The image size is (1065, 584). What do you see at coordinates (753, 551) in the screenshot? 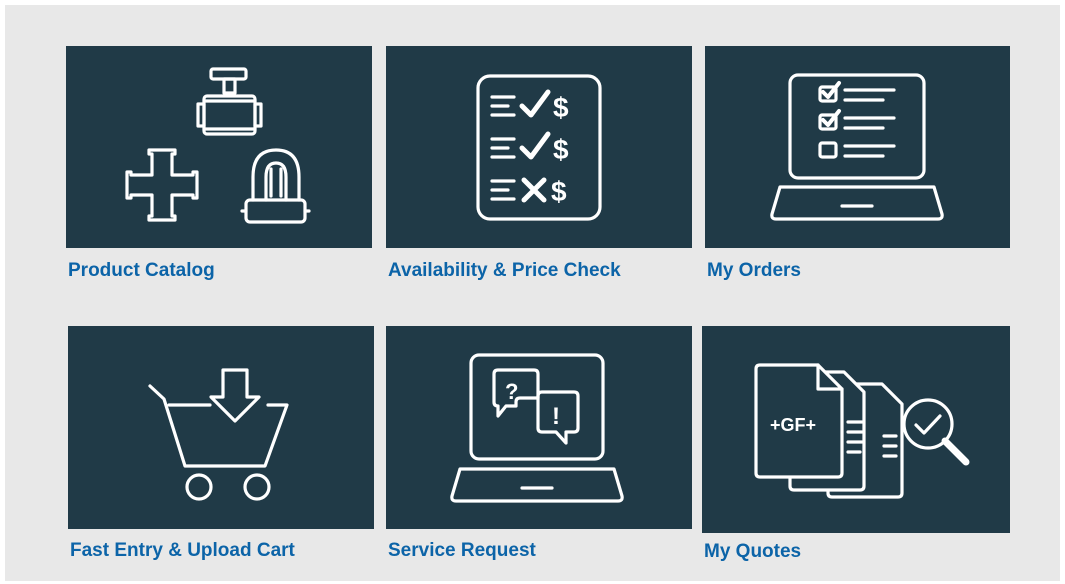
I see `tile-my-quotes-label: My Quotes` at bounding box center [753, 551].